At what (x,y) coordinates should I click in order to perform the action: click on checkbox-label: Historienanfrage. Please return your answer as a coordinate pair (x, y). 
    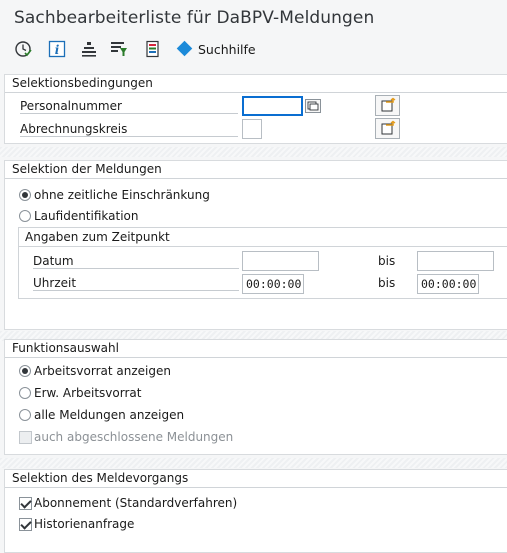
    Looking at the image, I should click on (84, 524).